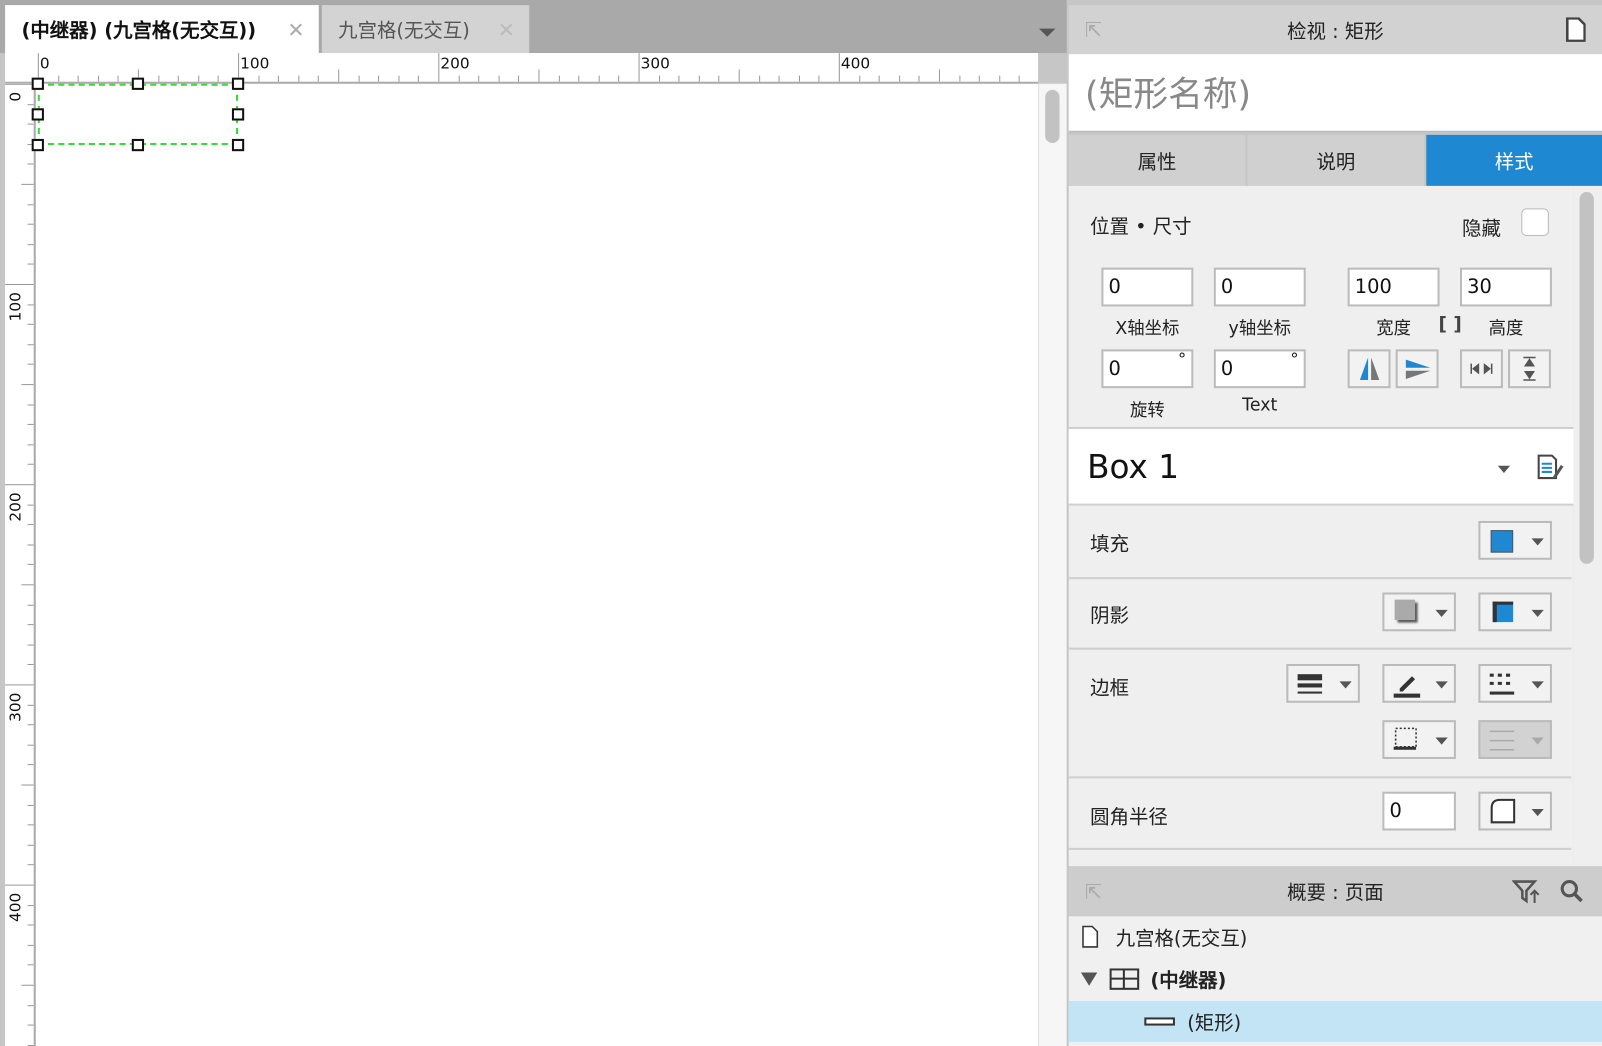 This screenshot has width=1602, height=1046. I want to click on tree-item-rectangle: (矩形), so click(1335, 1021).